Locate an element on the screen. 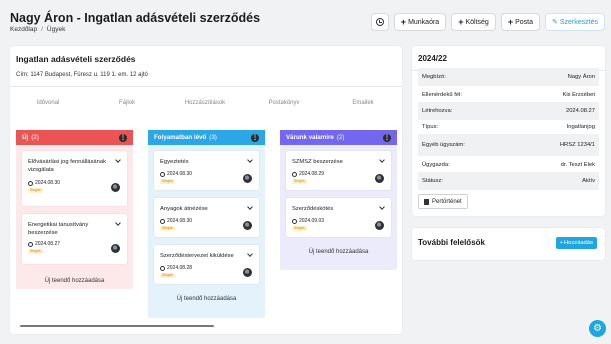 The image size is (611, 344). breadcrumb-home: Kezdőlap is located at coordinates (23, 29).